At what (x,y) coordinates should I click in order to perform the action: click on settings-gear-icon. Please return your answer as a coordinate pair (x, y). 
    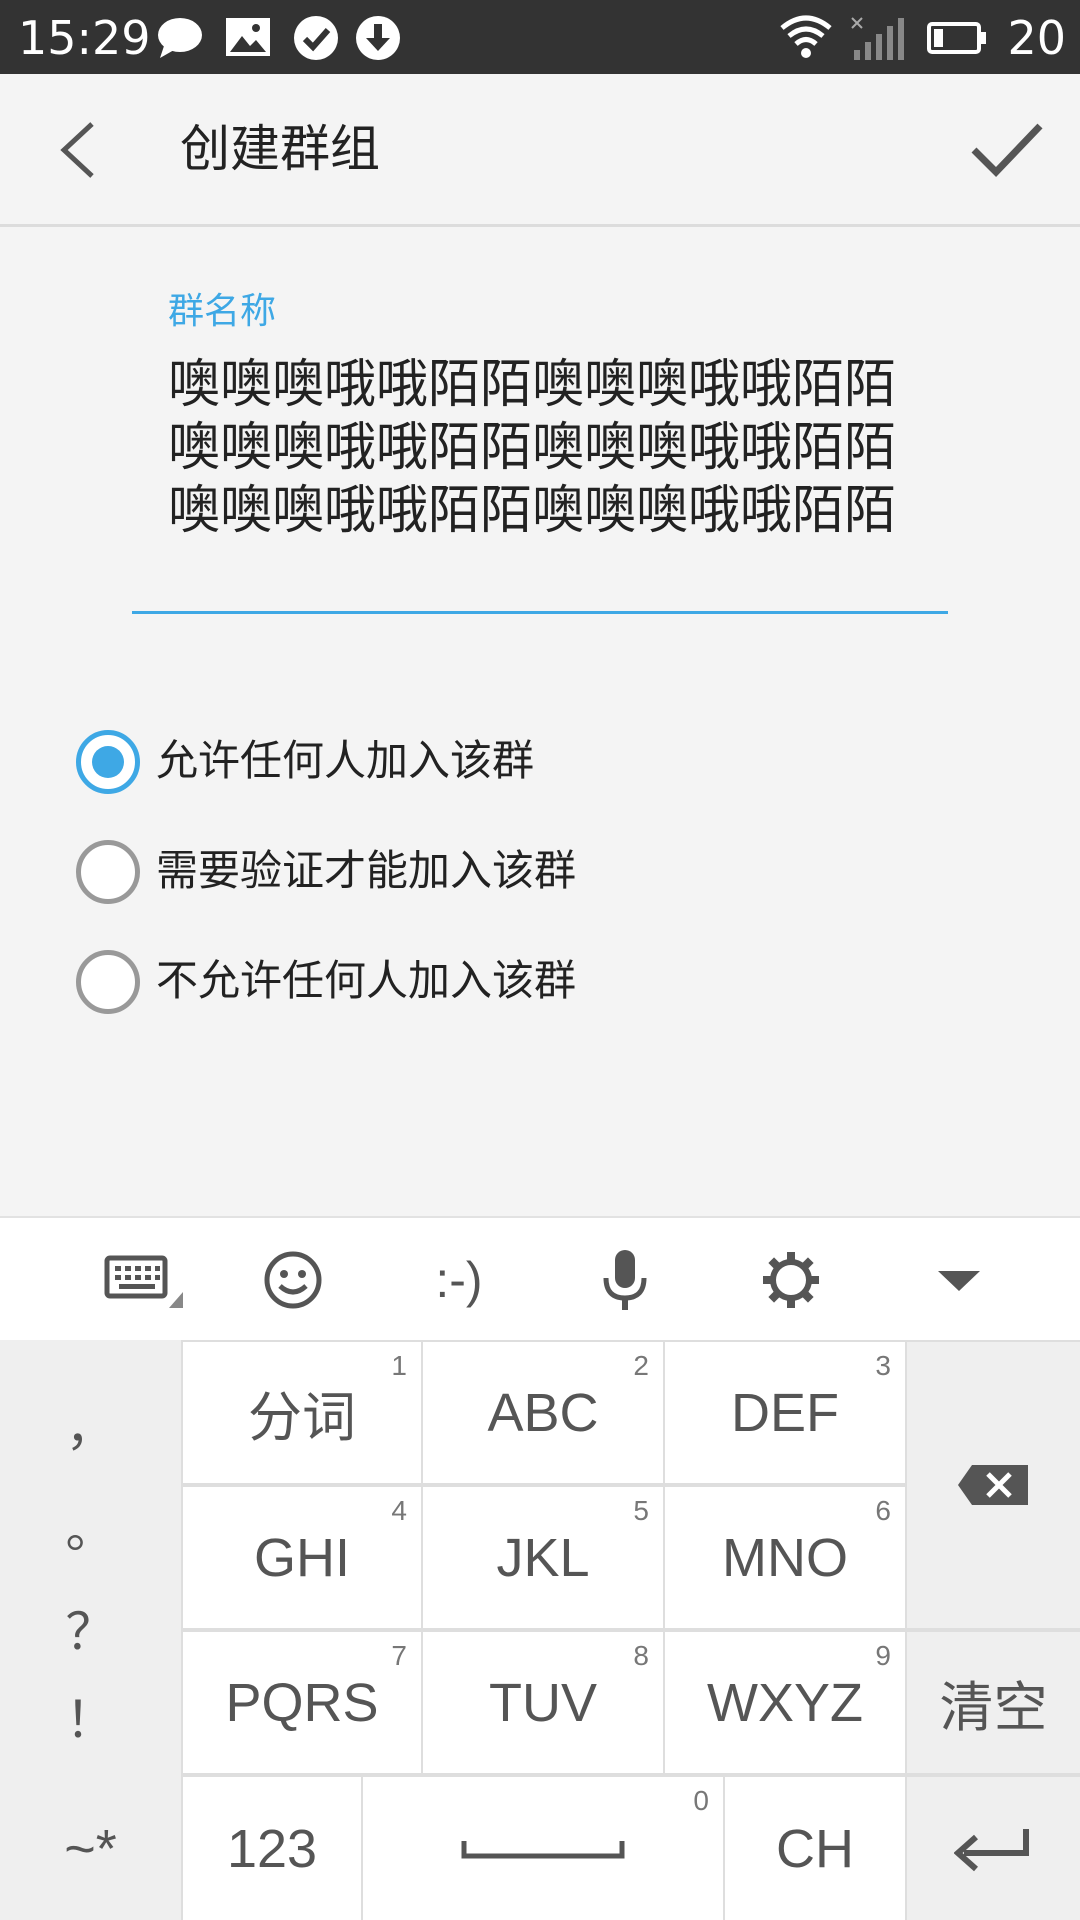
    Looking at the image, I should click on (791, 1280).